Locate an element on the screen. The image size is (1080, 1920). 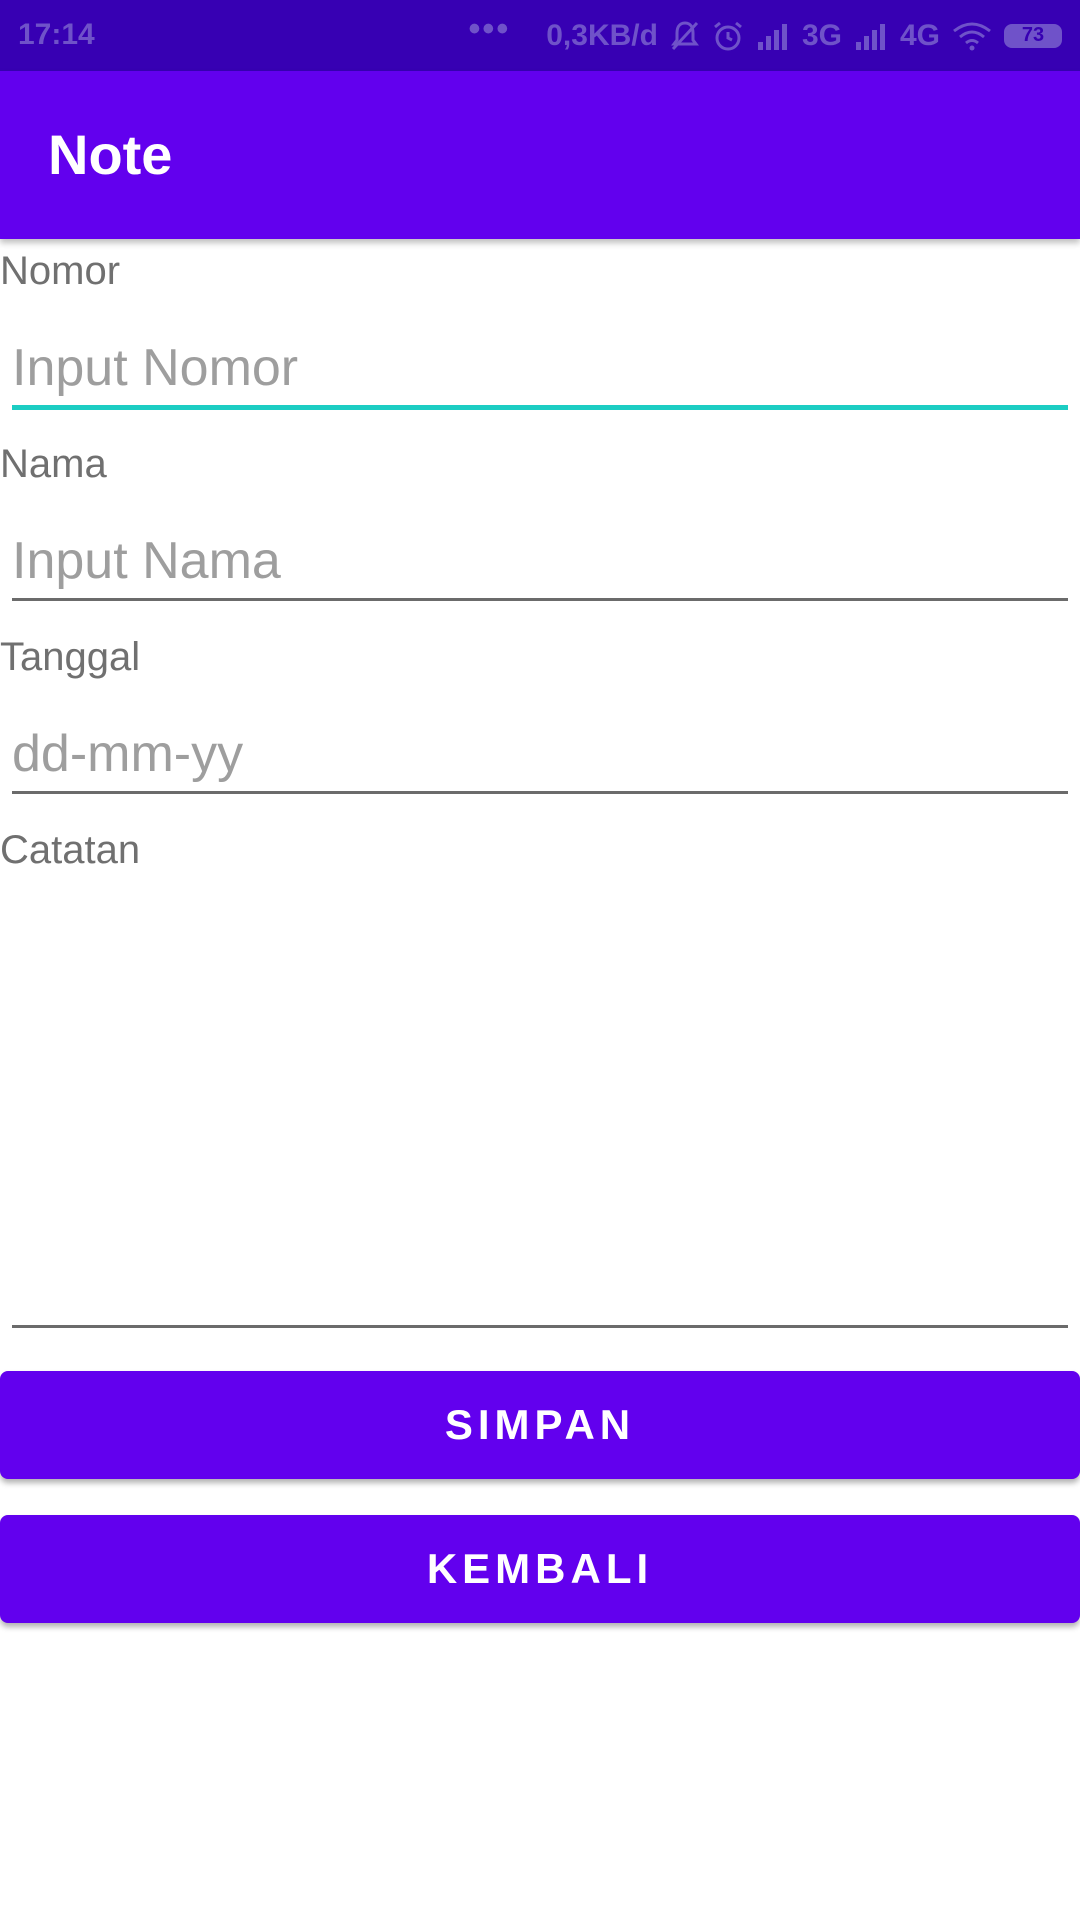
more-notifications-icon: ••• is located at coordinates (489, 29).